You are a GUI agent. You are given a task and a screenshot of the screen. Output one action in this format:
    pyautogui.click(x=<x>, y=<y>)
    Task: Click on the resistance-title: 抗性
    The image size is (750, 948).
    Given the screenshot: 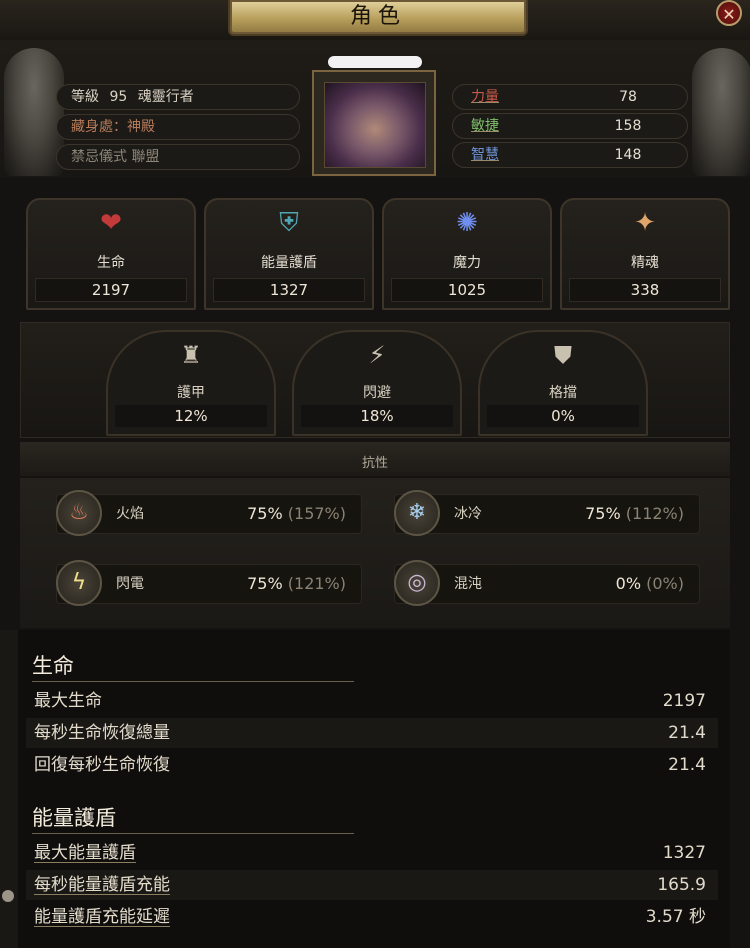 What is the action you would take?
    pyautogui.click(x=374, y=463)
    